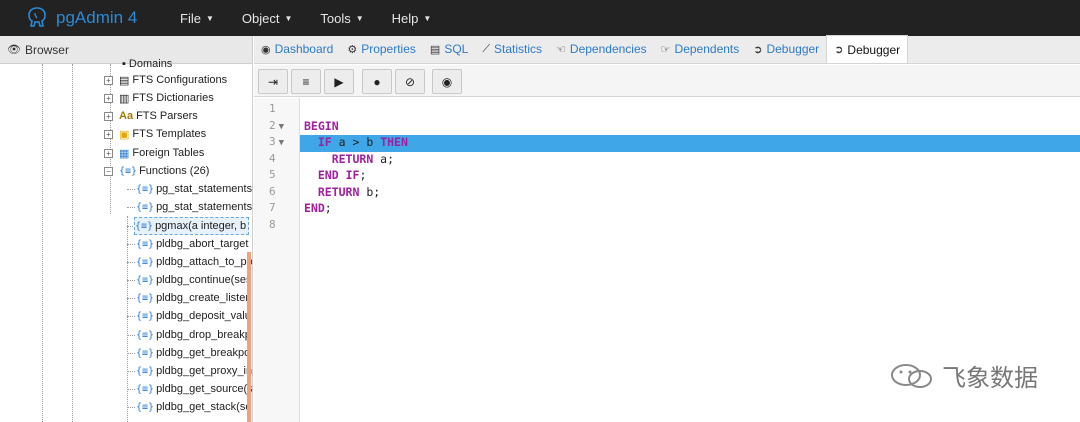  What do you see at coordinates (963, 375) in the screenshot?
I see `watermark: 飞象数据` at bounding box center [963, 375].